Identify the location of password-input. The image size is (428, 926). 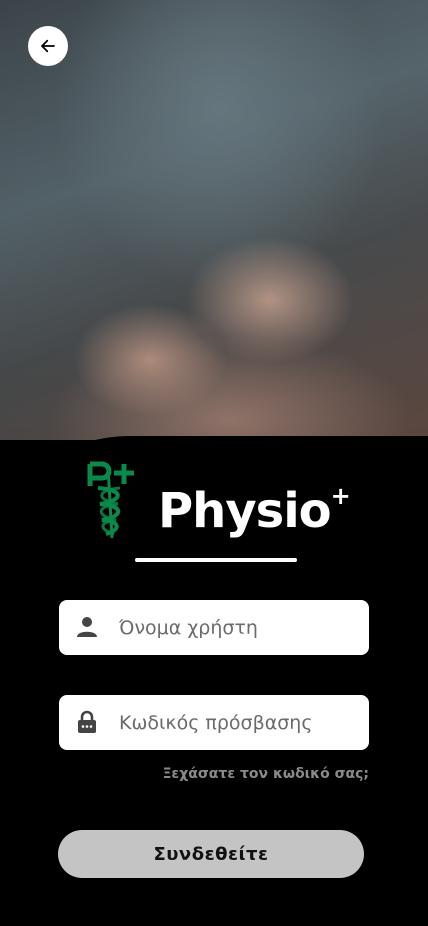
(239, 722).